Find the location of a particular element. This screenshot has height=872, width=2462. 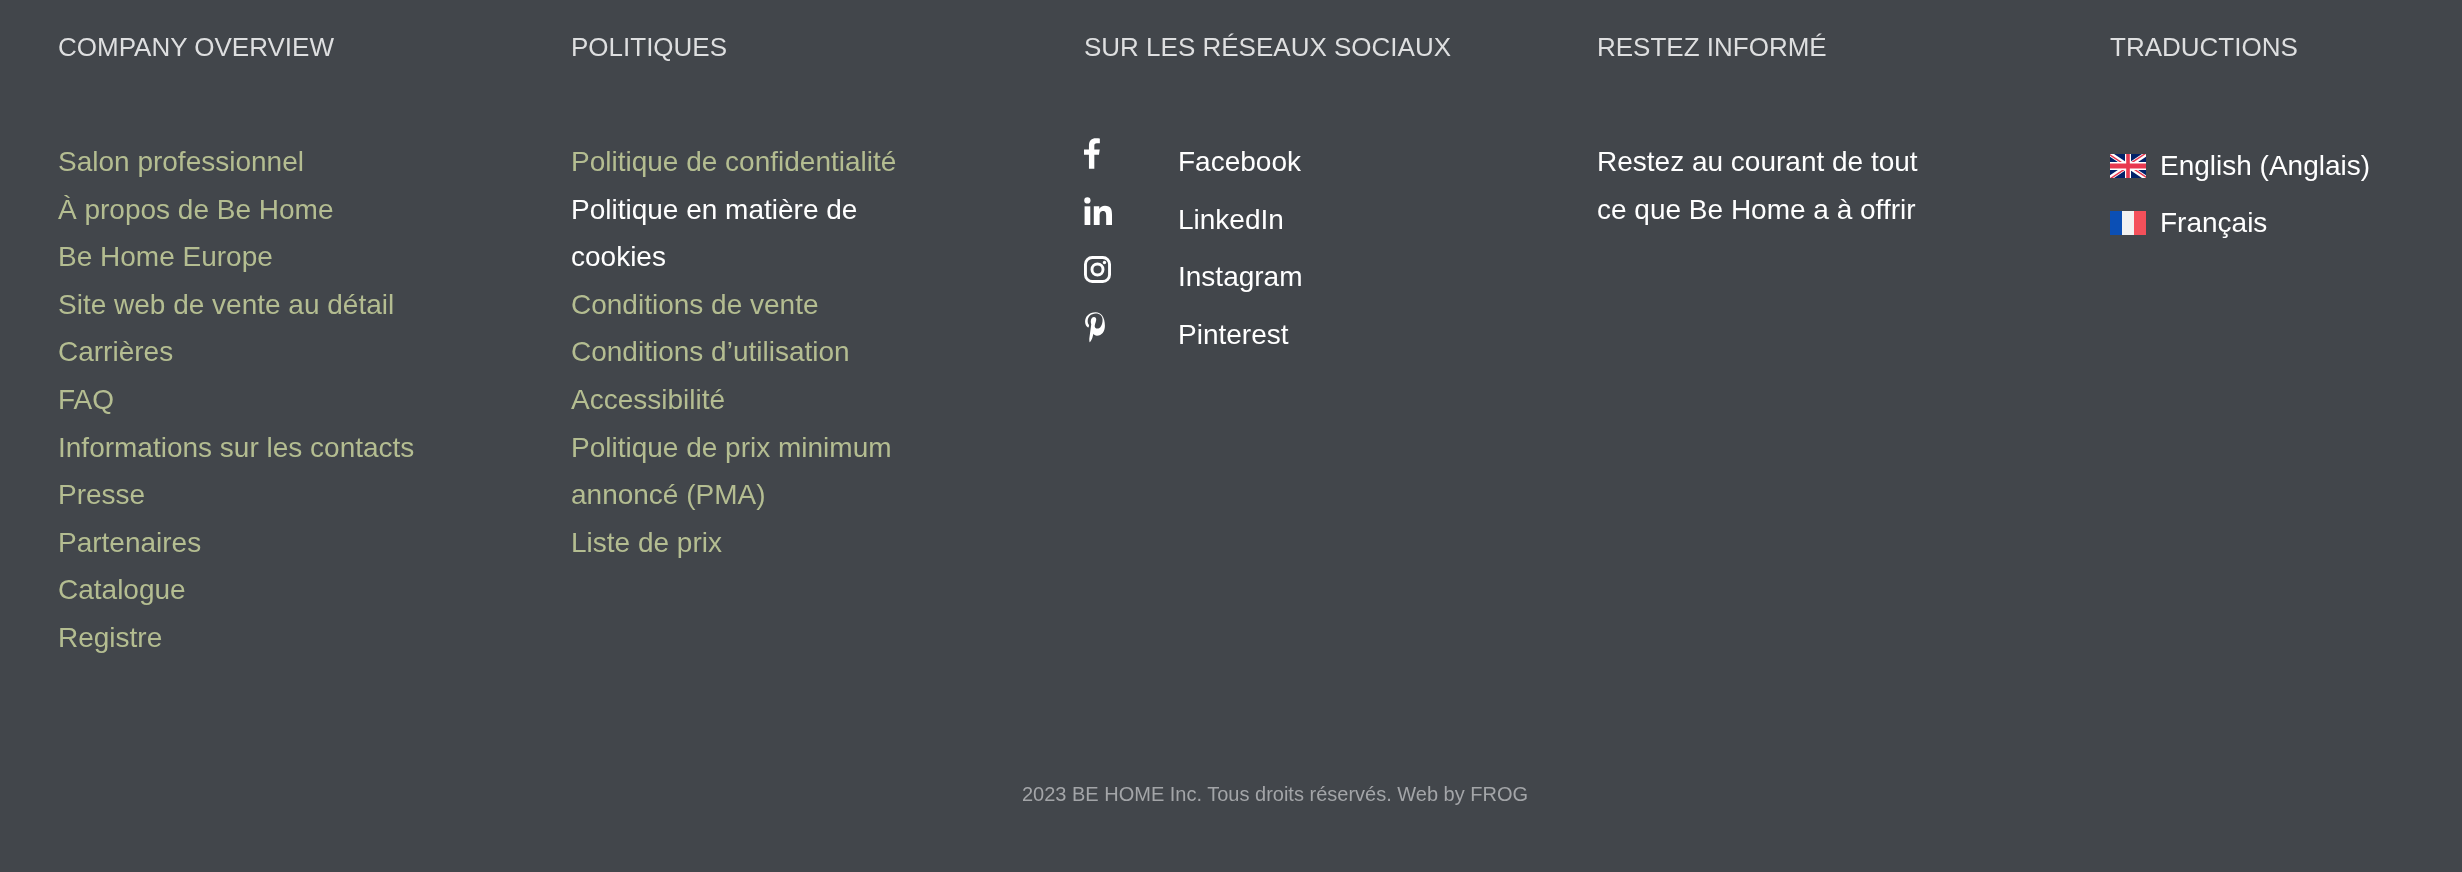

pinterest-icon is located at coordinates (1095, 328).